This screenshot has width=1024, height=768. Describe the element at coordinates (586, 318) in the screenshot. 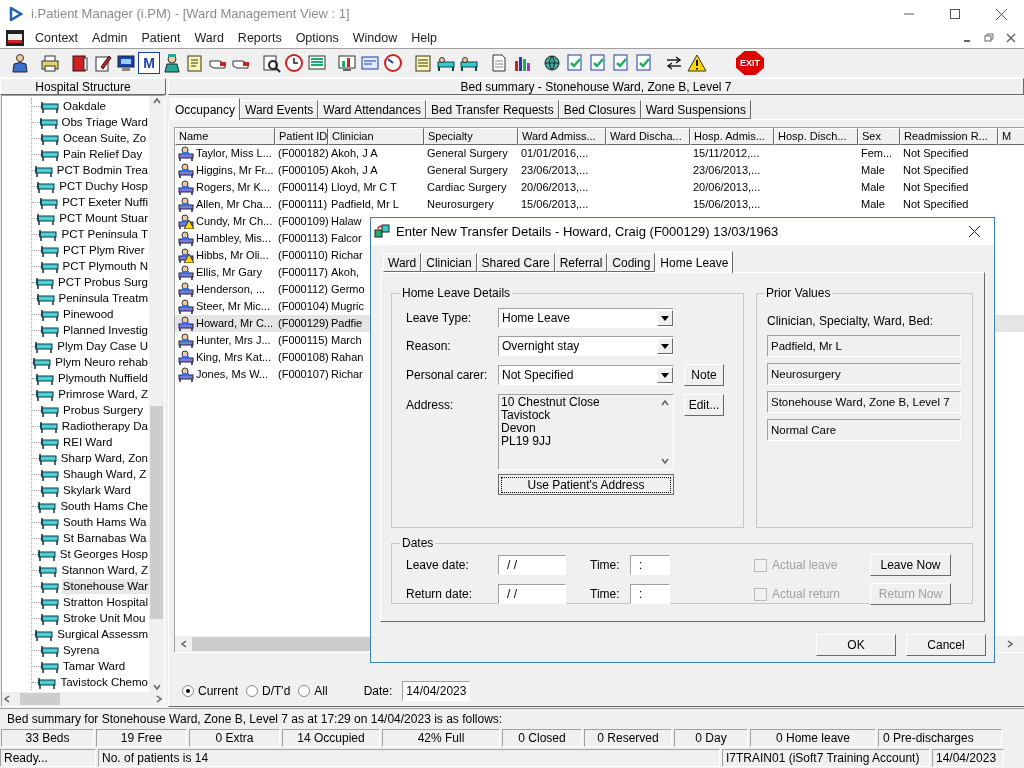

I see `dropdown: Home Leave` at that location.